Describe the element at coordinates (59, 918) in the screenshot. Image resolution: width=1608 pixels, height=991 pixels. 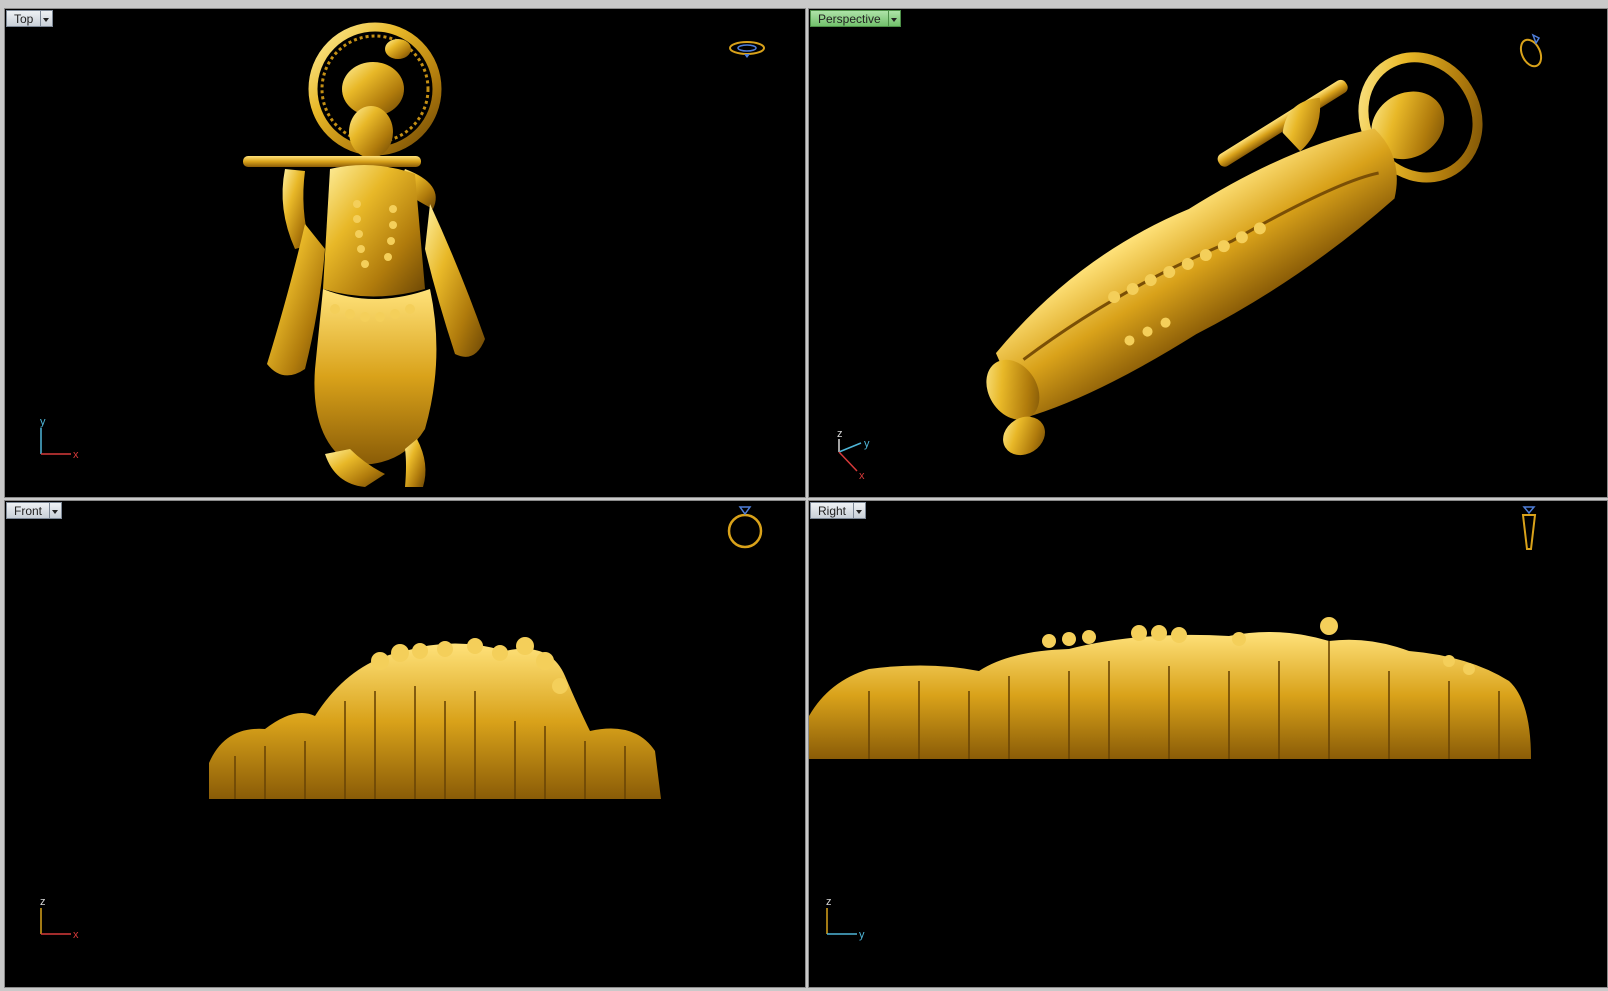
I see `axis-indicator: z x` at that location.